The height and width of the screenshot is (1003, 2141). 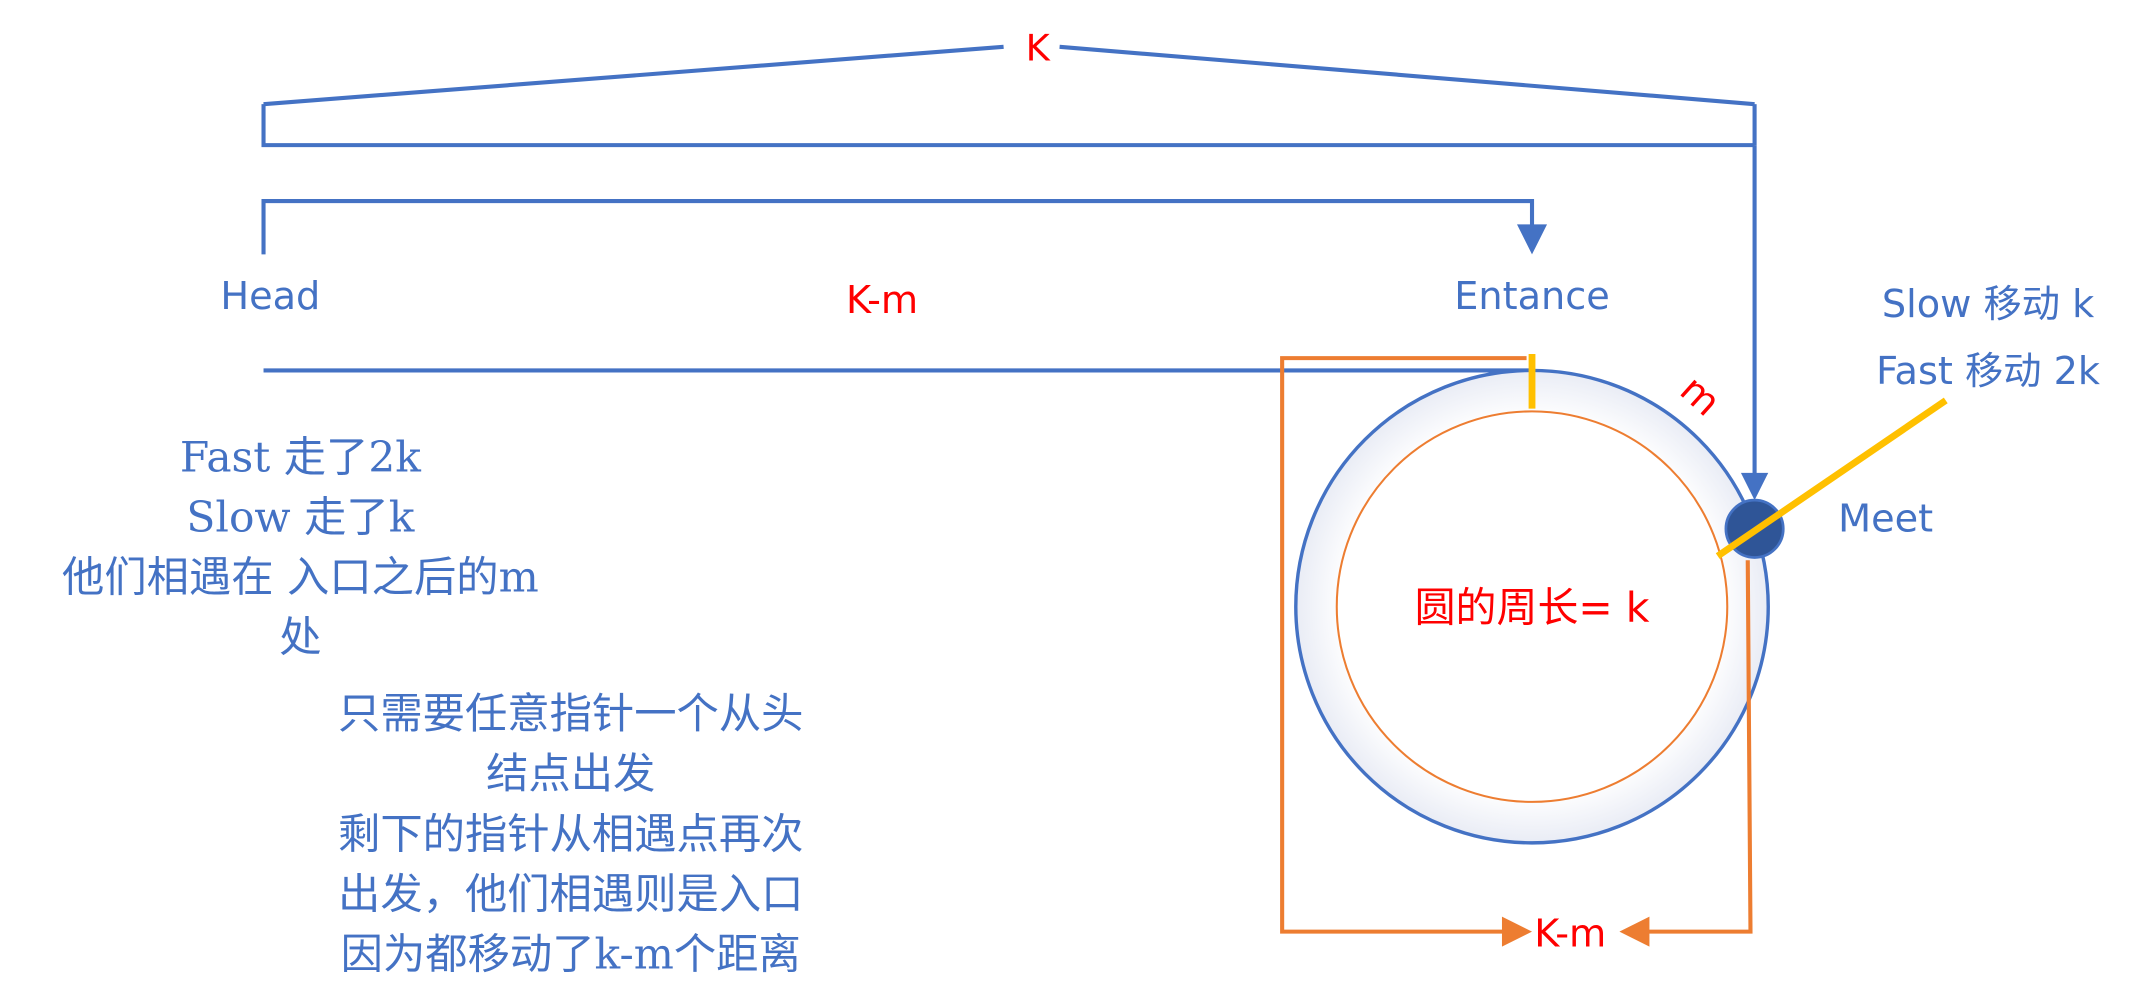 I want to click on k-minus-m-top-label: K-m, so click(x=882, y=301).